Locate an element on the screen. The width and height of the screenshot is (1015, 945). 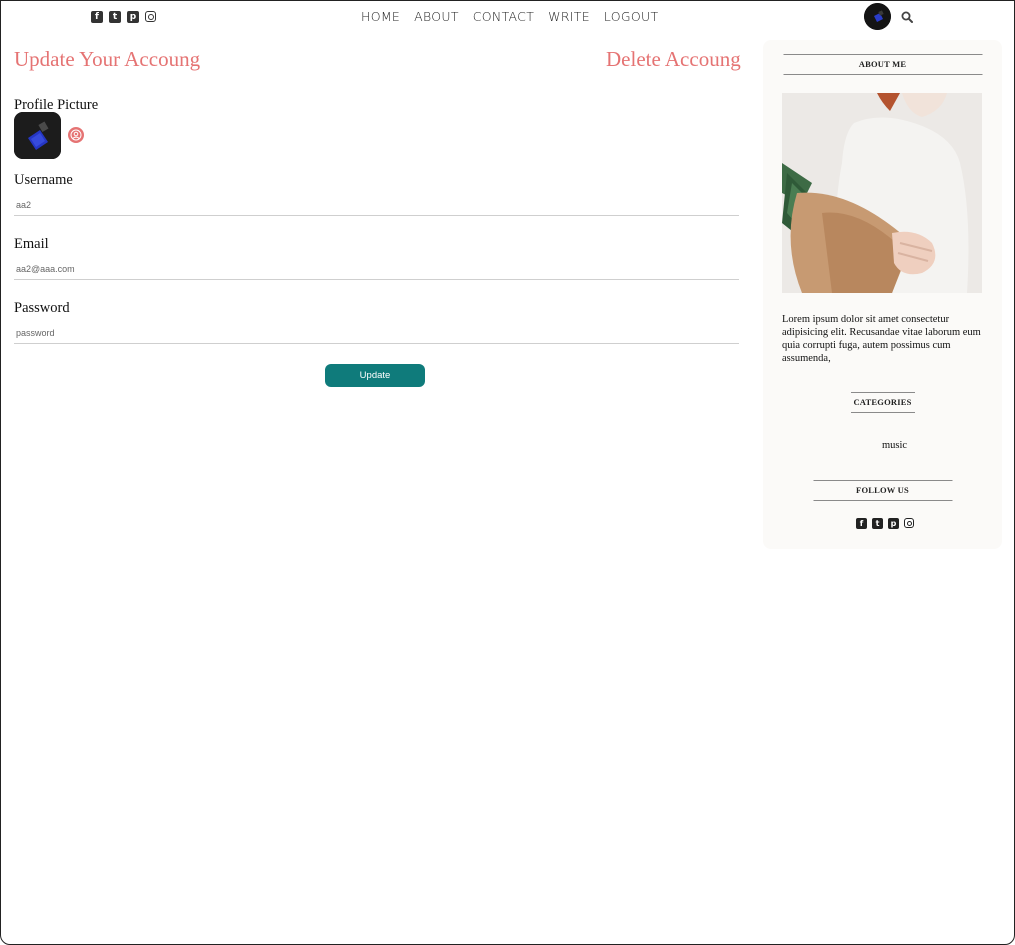
update-button: Update is located at coordinates (375, 375).